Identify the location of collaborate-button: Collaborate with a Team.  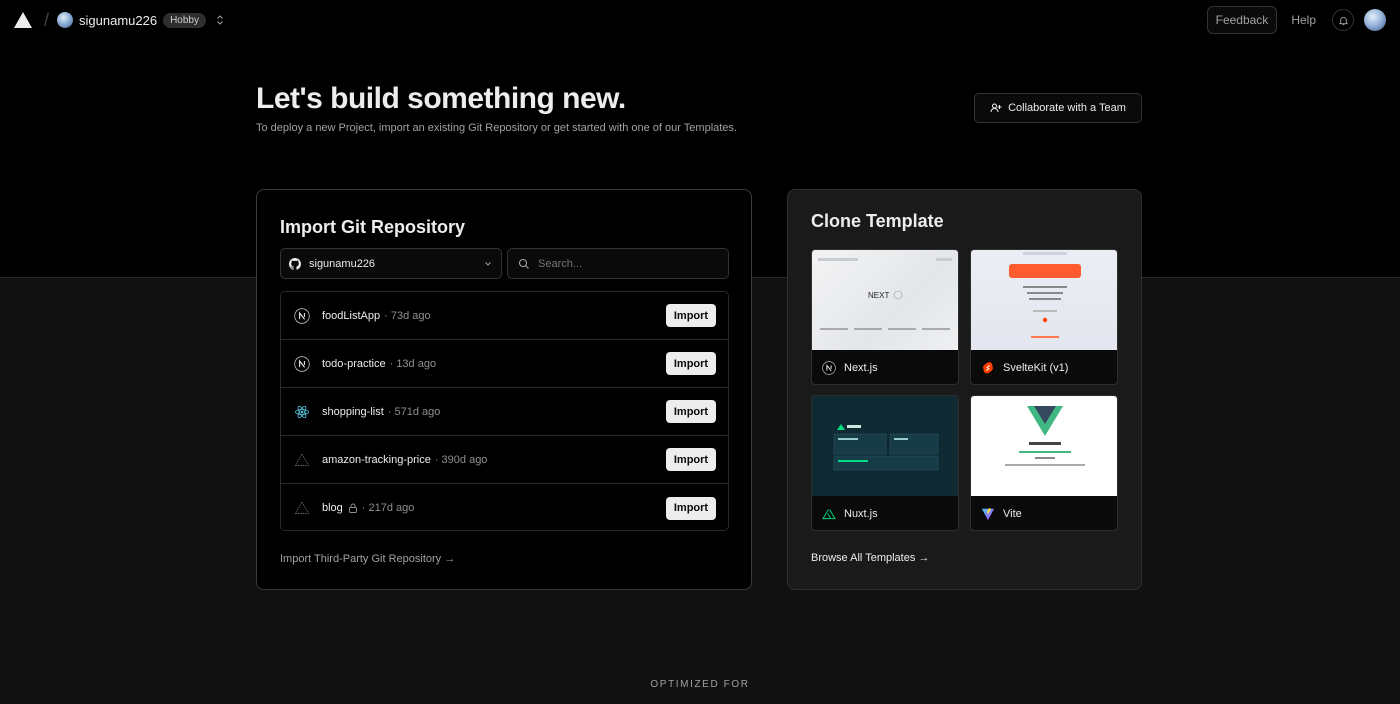
(1058, 108).